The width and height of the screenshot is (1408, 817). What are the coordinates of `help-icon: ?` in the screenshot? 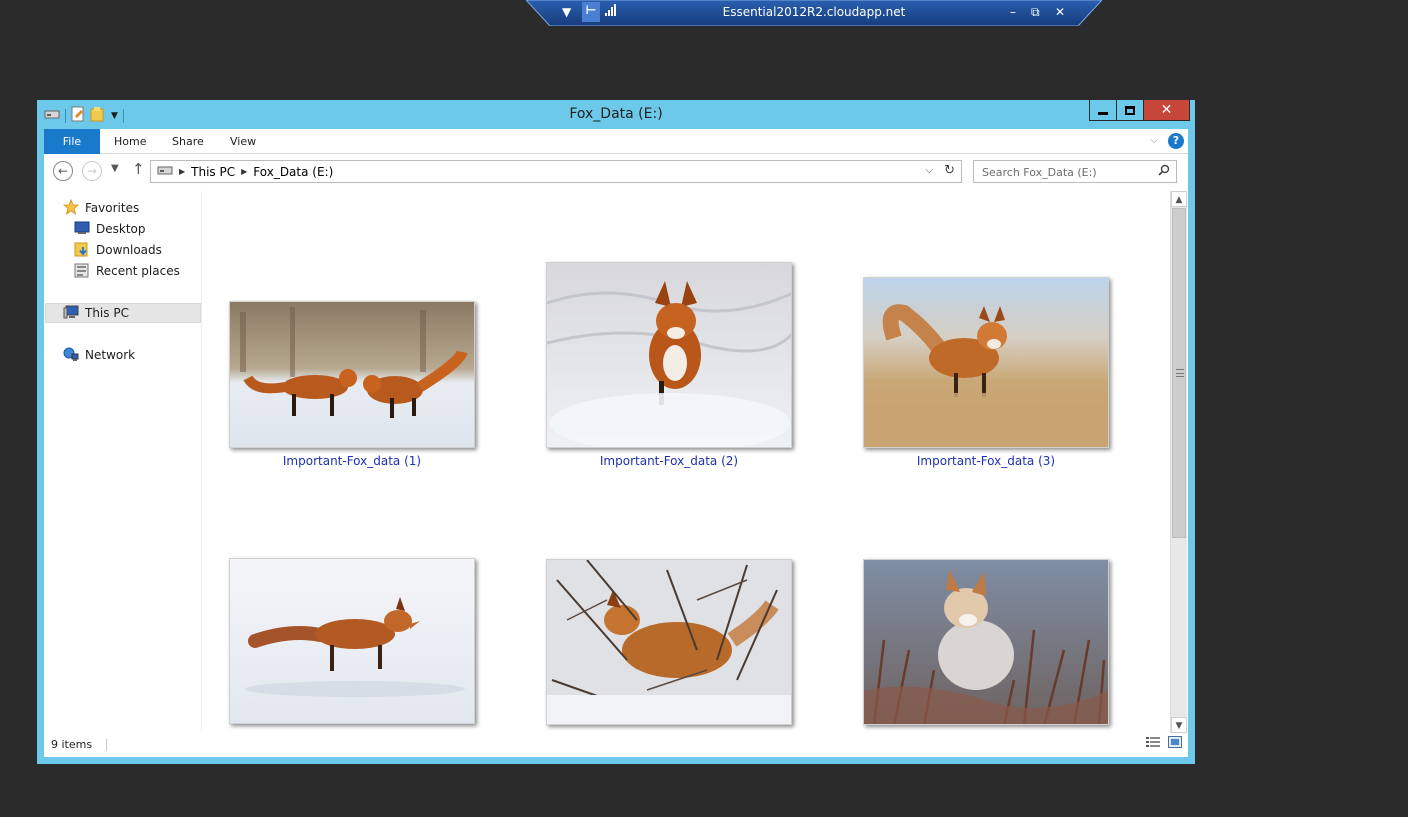 It's located at (1176, 141).